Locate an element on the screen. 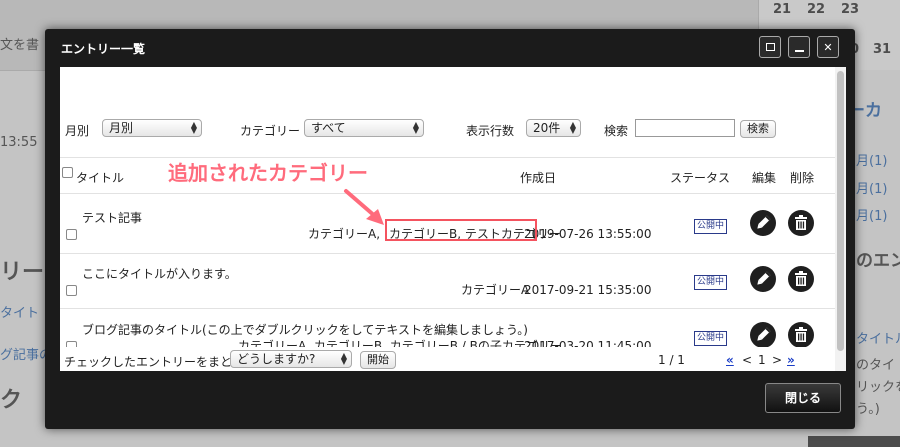  modal-title: エントリー一覧 is located at coordinates (103, 49).